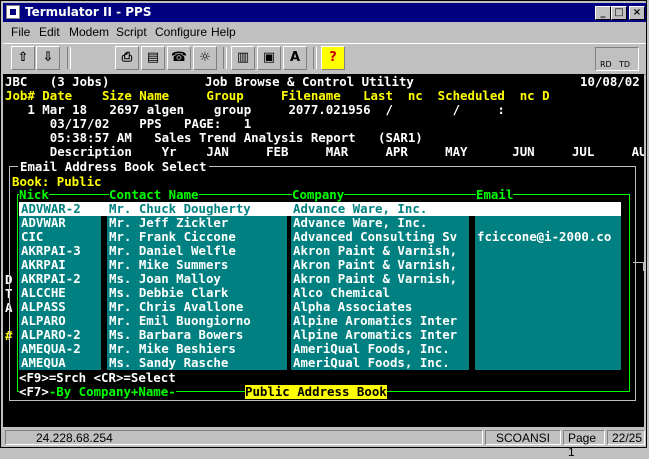 This screenshot has height=459, width=649. I want to click on row-contact: Mr. Mike Beshiers, so click(172, 349).